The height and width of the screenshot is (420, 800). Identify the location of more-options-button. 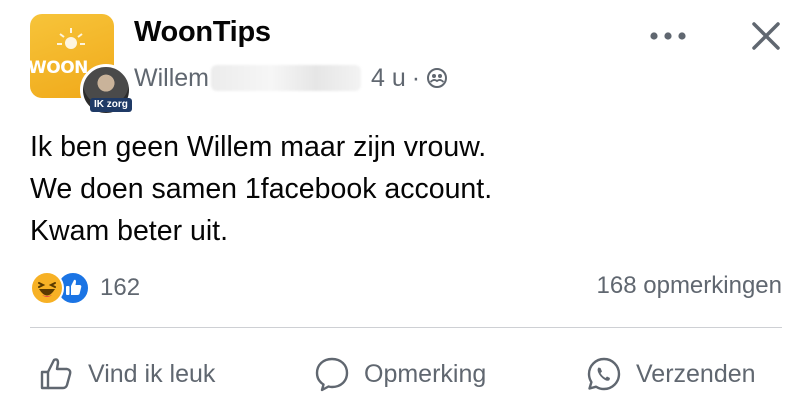
(668, 36).